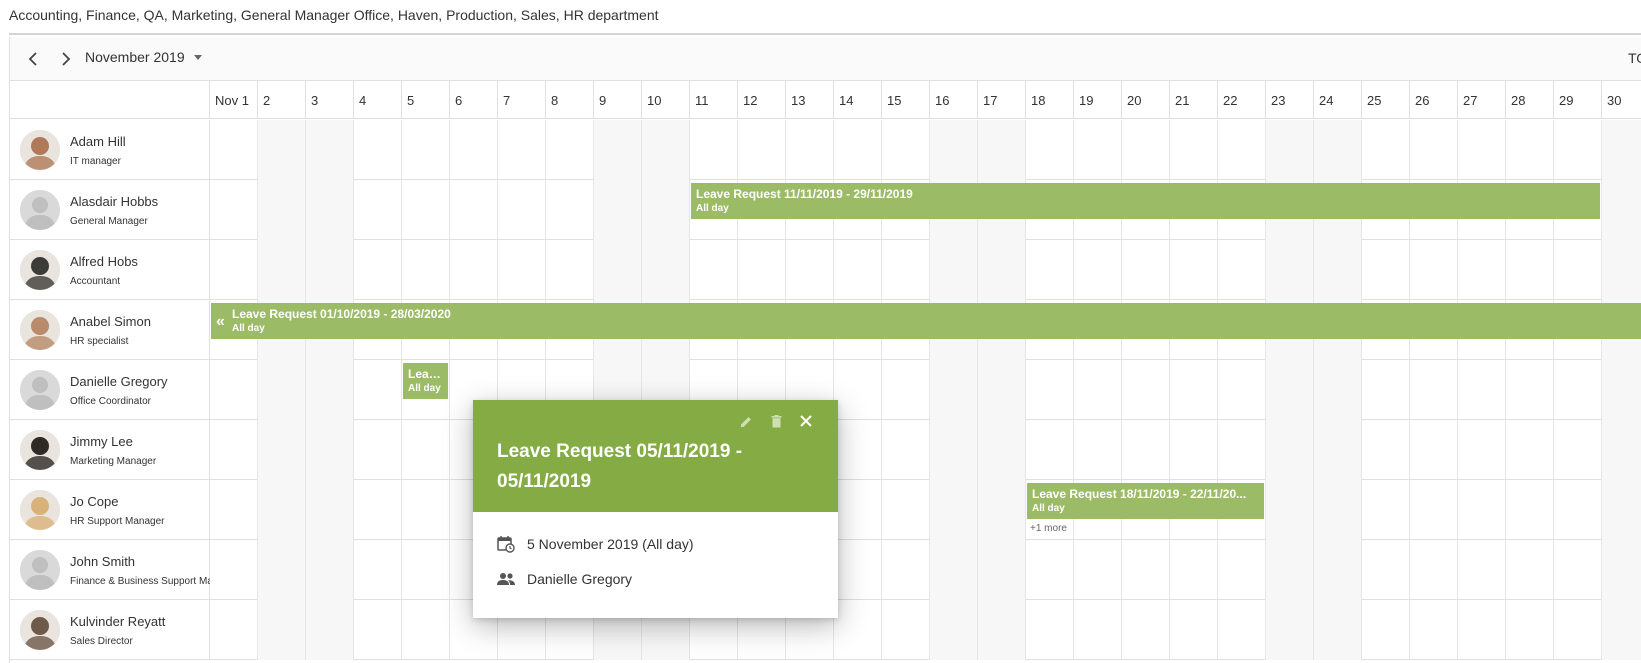  Describe the element at coordinates (1050, 100) in the screenshot. I see `date-header-cell: 18` at that location.